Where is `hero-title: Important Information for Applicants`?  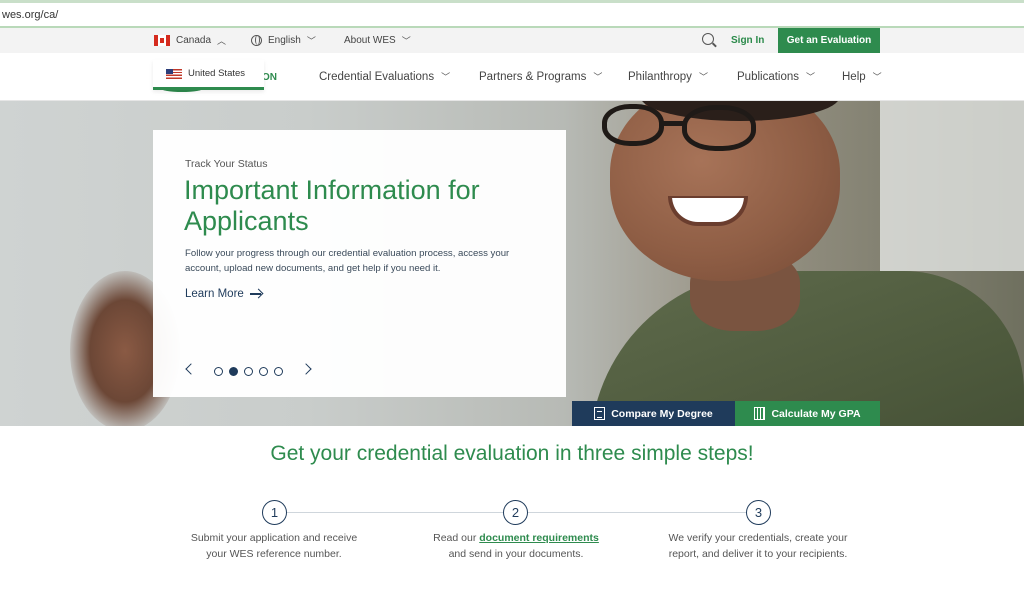 hero-title: Important Information for Applicants is located at coordinates (332, 205).